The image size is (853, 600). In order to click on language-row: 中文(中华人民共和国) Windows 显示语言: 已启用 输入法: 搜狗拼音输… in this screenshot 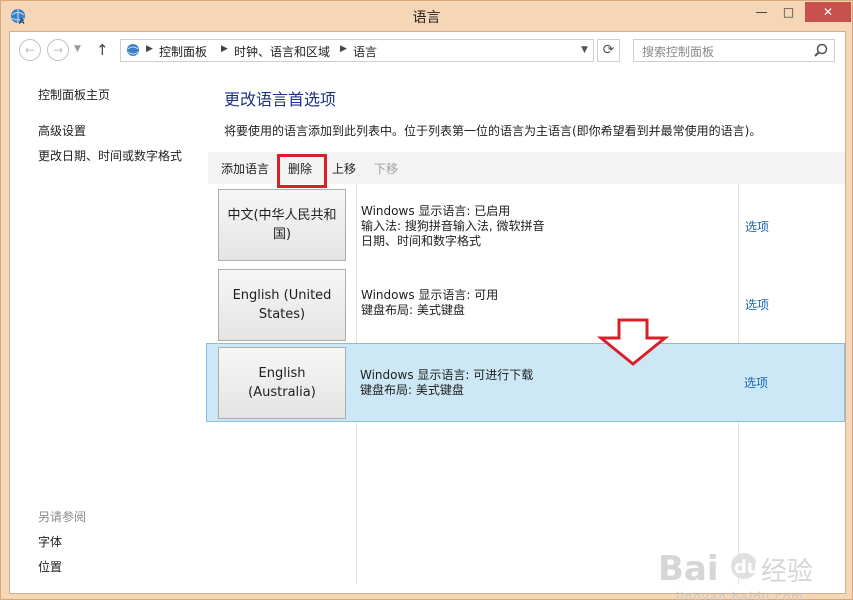, I will do `click(527, 223)`.